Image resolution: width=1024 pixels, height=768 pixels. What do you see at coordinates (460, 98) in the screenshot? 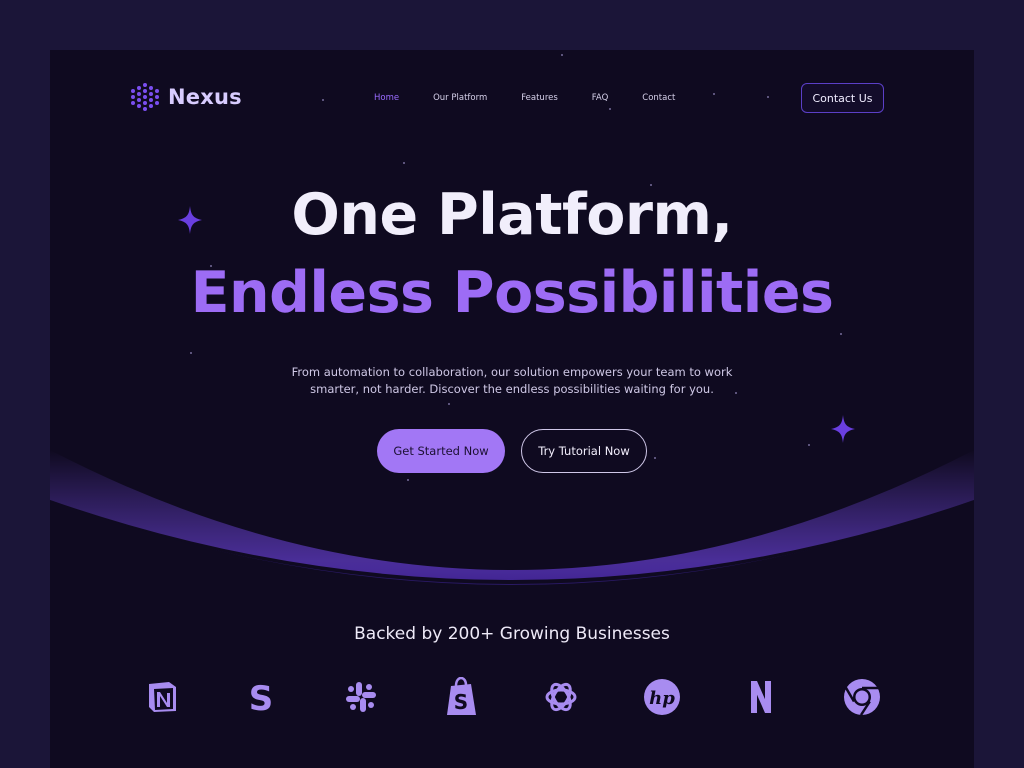
I see `nav-item-our-platform: Our Platform` at bounding box center [460, 98].